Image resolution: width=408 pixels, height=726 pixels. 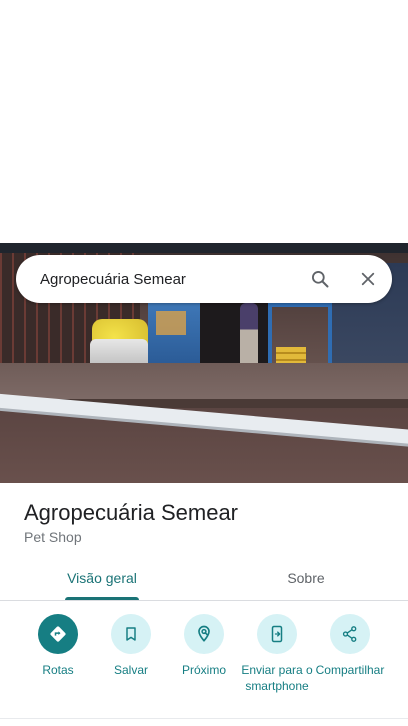 I want to click on save-button: Salvar, so click(x=131, y=646).